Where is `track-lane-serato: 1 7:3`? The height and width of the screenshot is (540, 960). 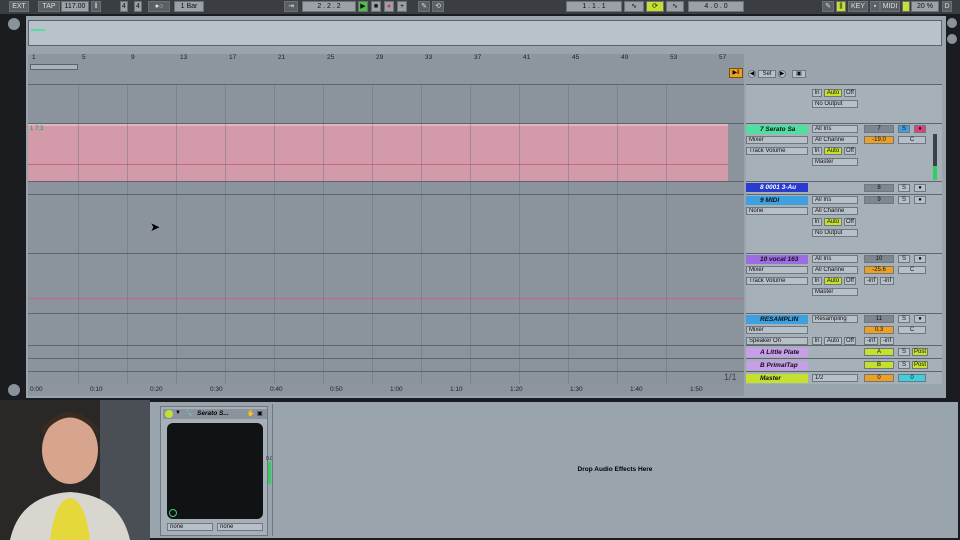
track-lane-serato: 1 7:3 is located at coordinates (386, 152).